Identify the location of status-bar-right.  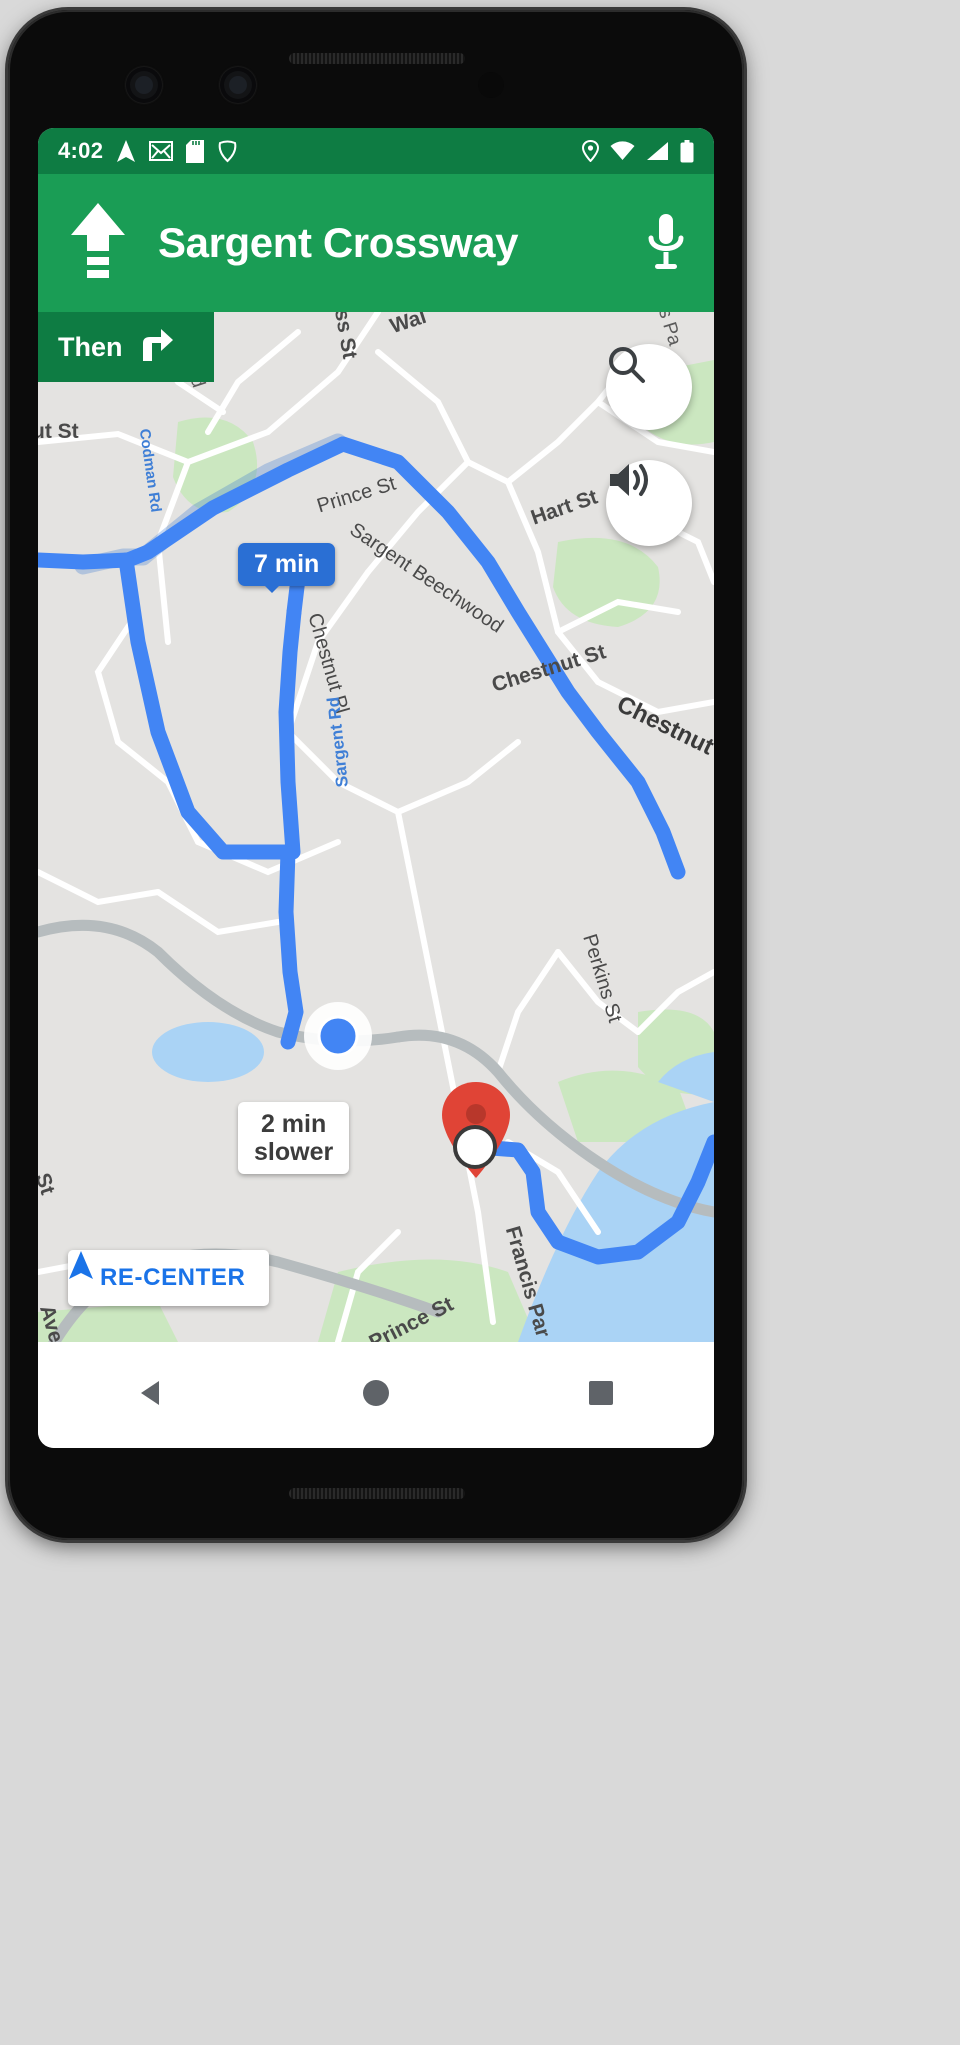
(648, 151).